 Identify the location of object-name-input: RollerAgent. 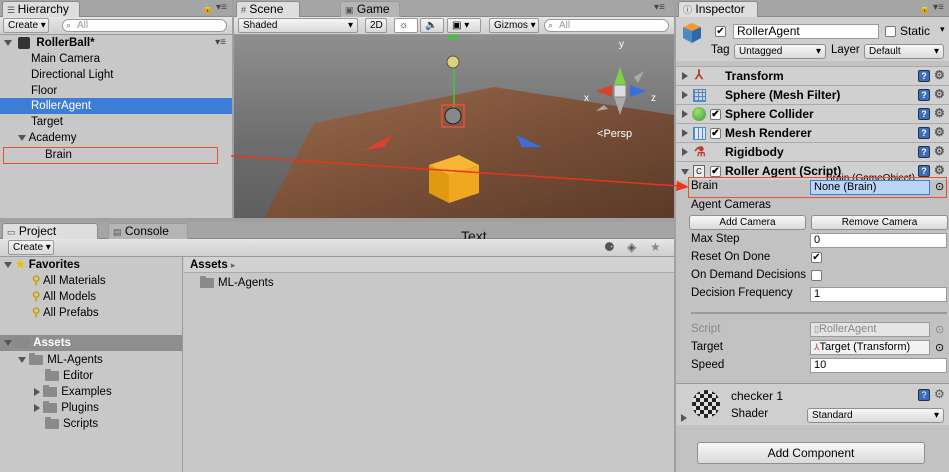
(806, 31).